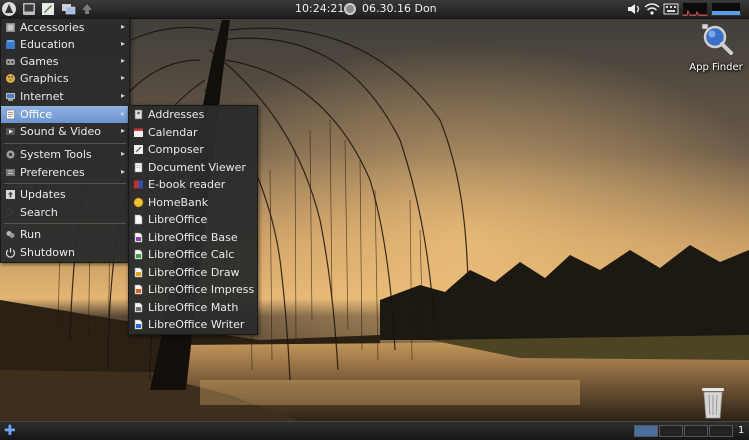 This screenshot has width=749, height=440. I want to click on keyboard-icon, so click(671, 9).